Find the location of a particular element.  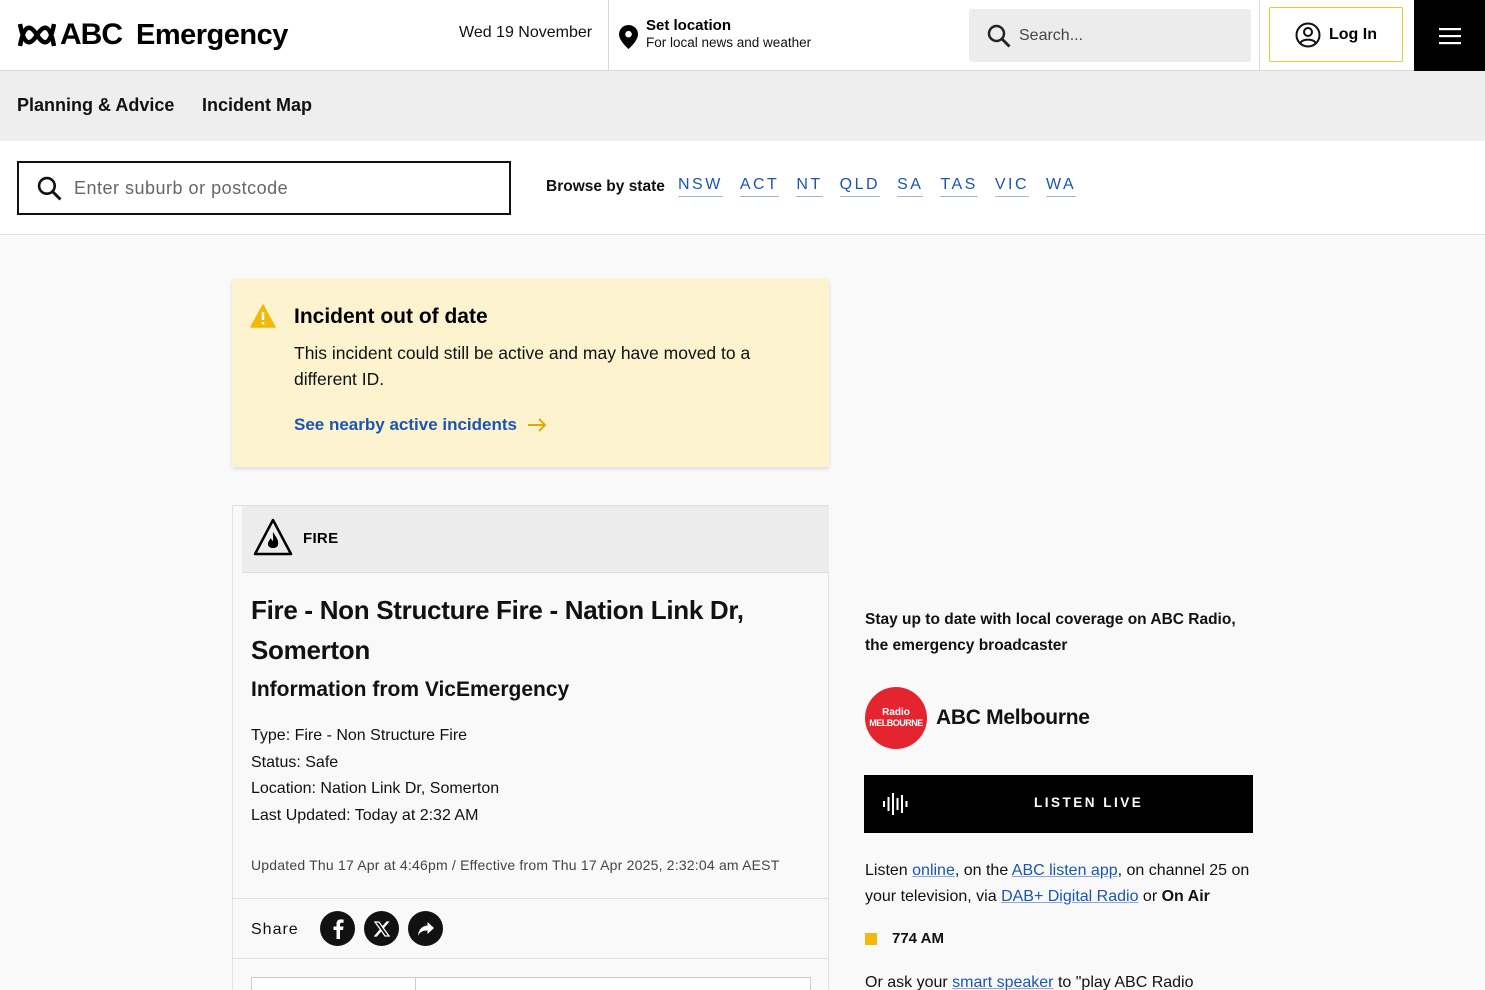

warning-triangle-icon is located at coordinates (263, 316).